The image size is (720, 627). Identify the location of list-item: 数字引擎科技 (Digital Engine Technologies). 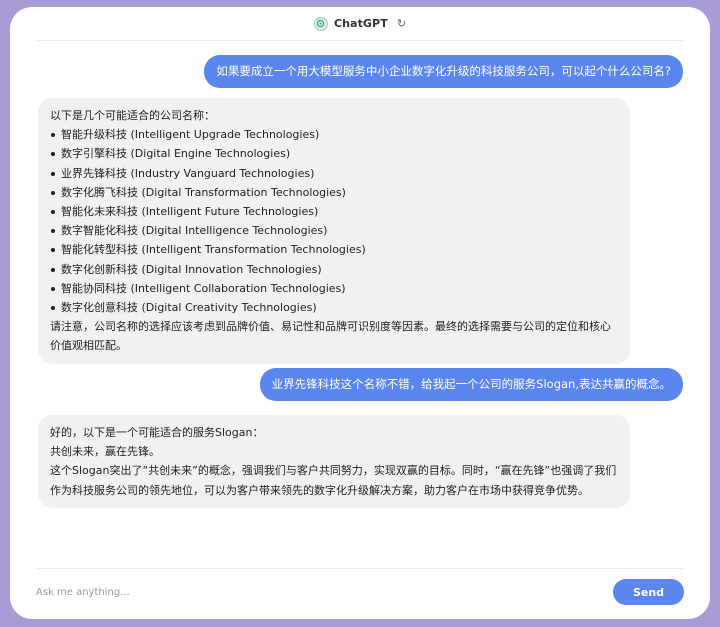
(334, 153).